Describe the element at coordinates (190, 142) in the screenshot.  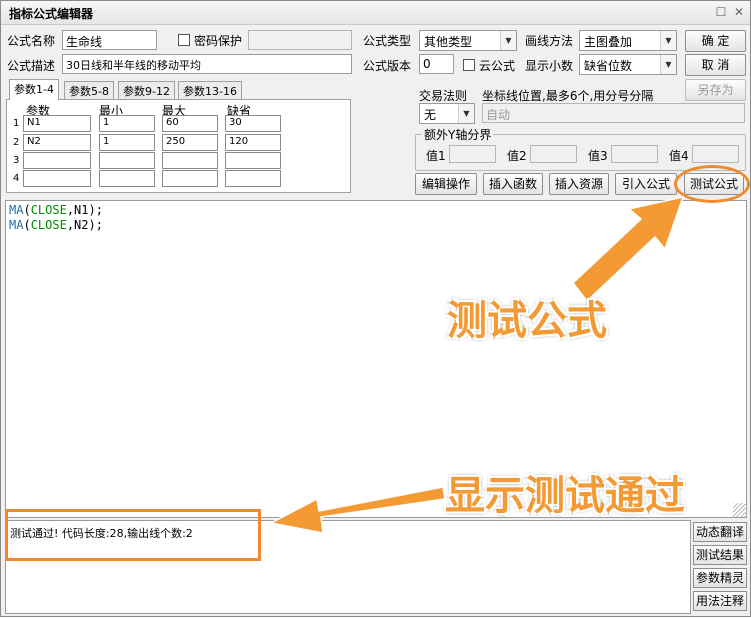
I see `param-max-input: 250` at that location.